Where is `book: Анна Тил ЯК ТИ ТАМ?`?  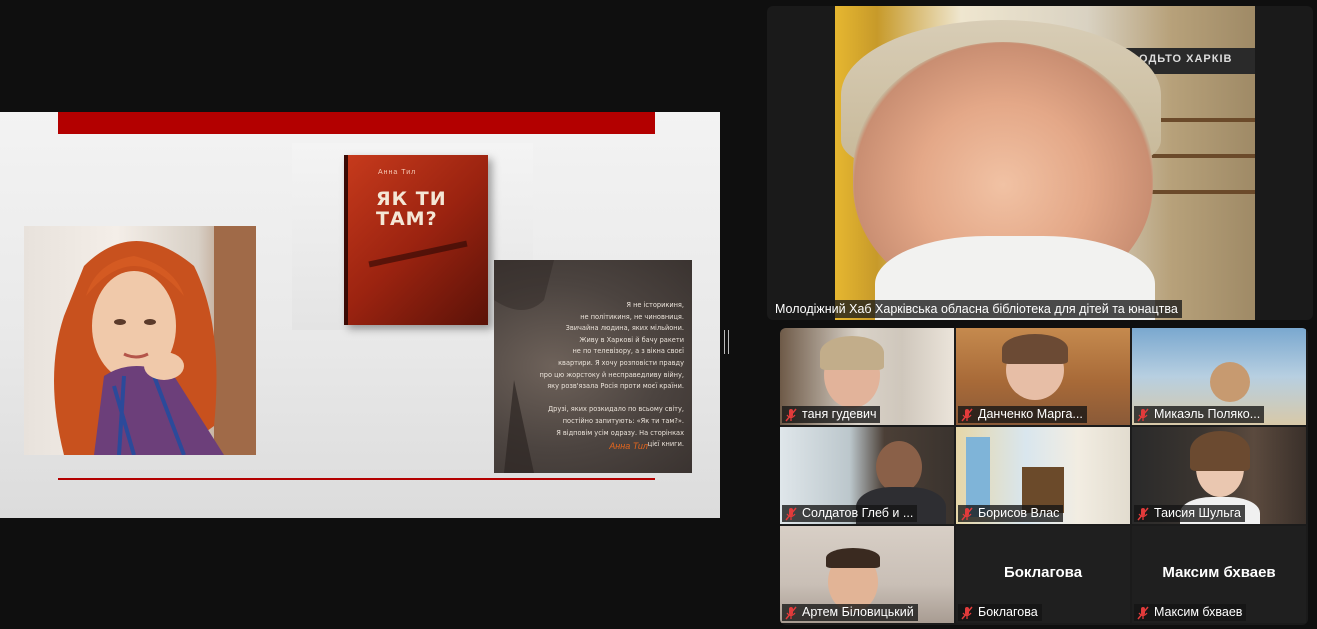
book: Анна Тил ЯК ТИ ТАМ? is located at coordinates (416, 240).